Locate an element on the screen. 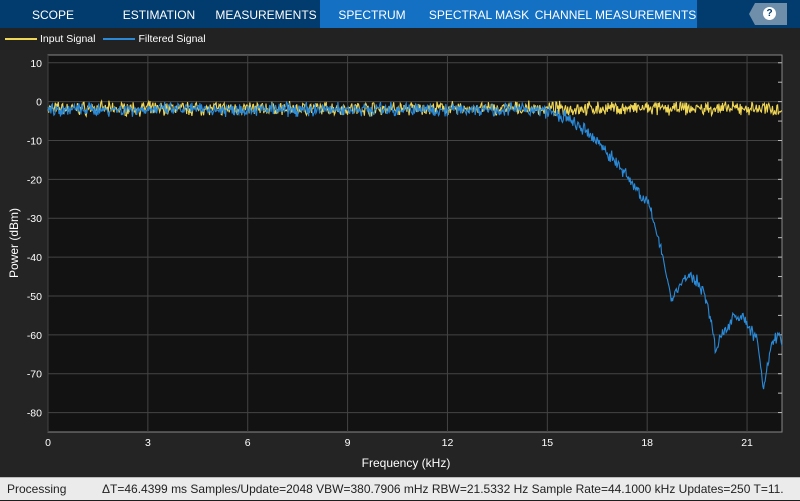 The height and width of the screenshot is (501, 800). tab-estimation: ESTIMATION is located at coordinates (159, 14).